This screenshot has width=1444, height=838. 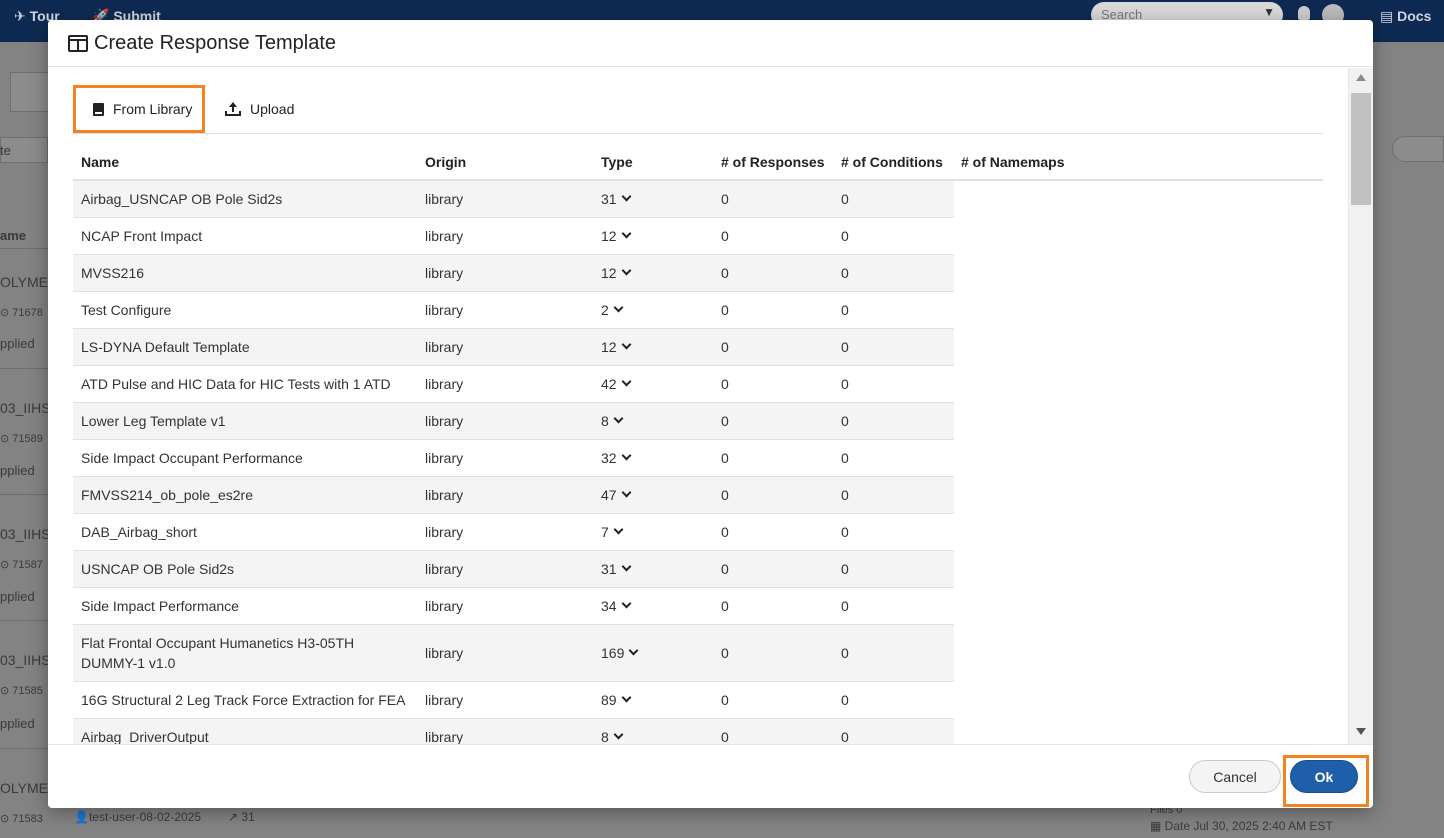 I want to click on bg-name-header: ame, so click(x=13, y=235).